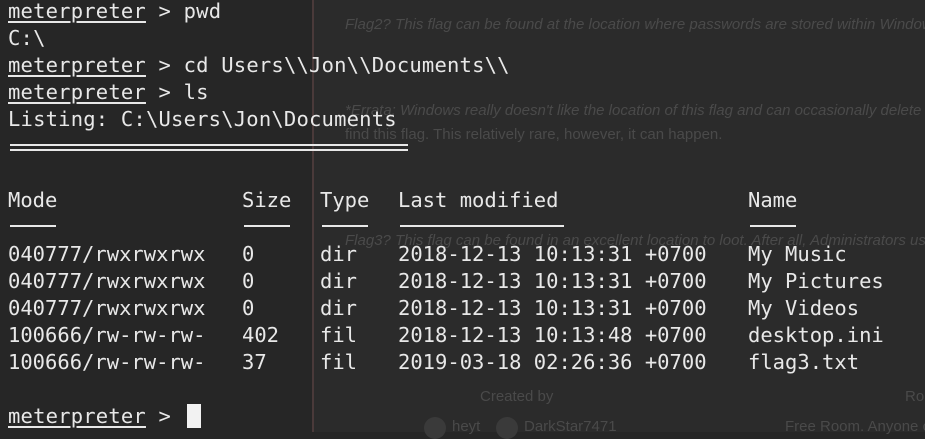  Describe the element at coordinates (194, 416) in the screenshot. I see `text-cursor` at that location.